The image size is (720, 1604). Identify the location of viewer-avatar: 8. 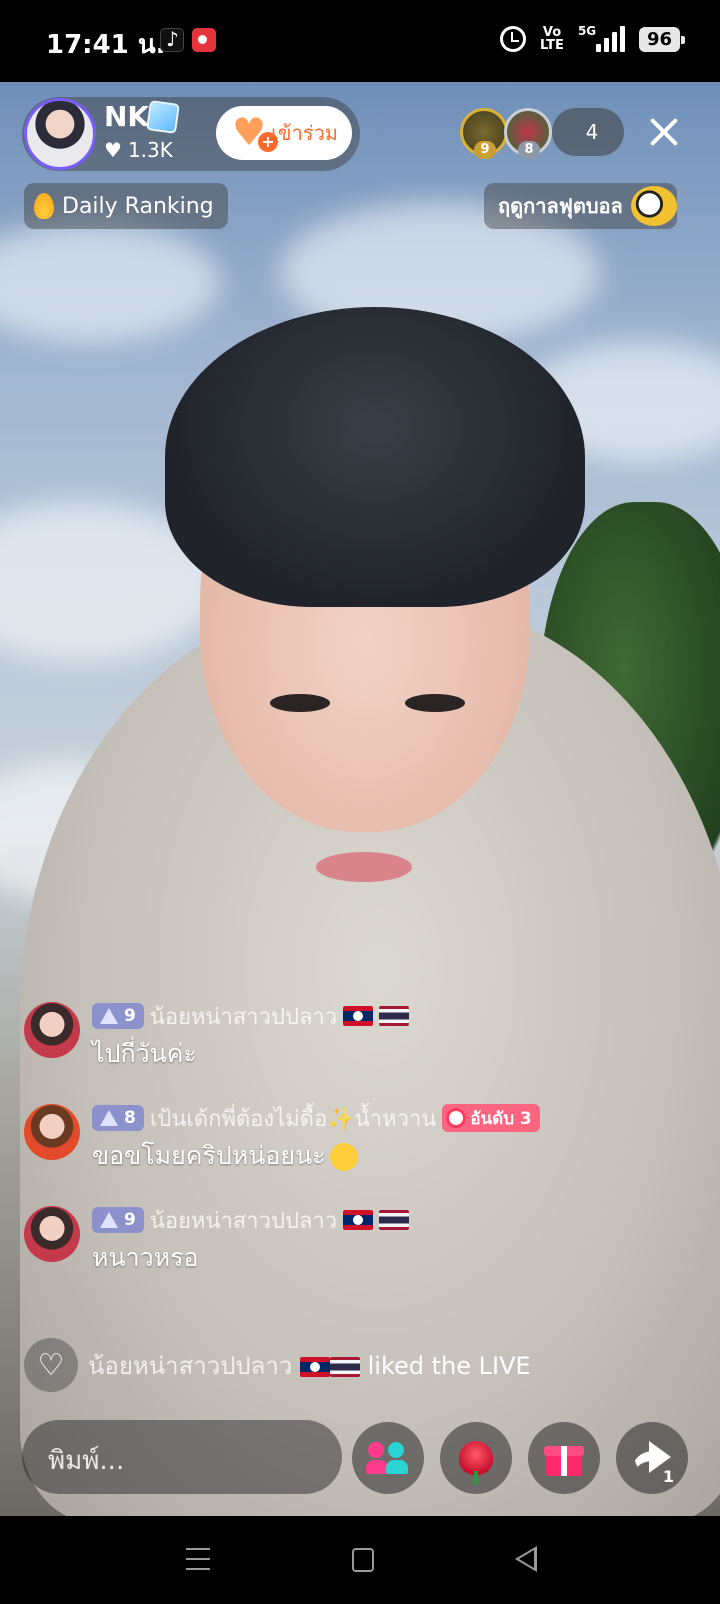
(528, 133).